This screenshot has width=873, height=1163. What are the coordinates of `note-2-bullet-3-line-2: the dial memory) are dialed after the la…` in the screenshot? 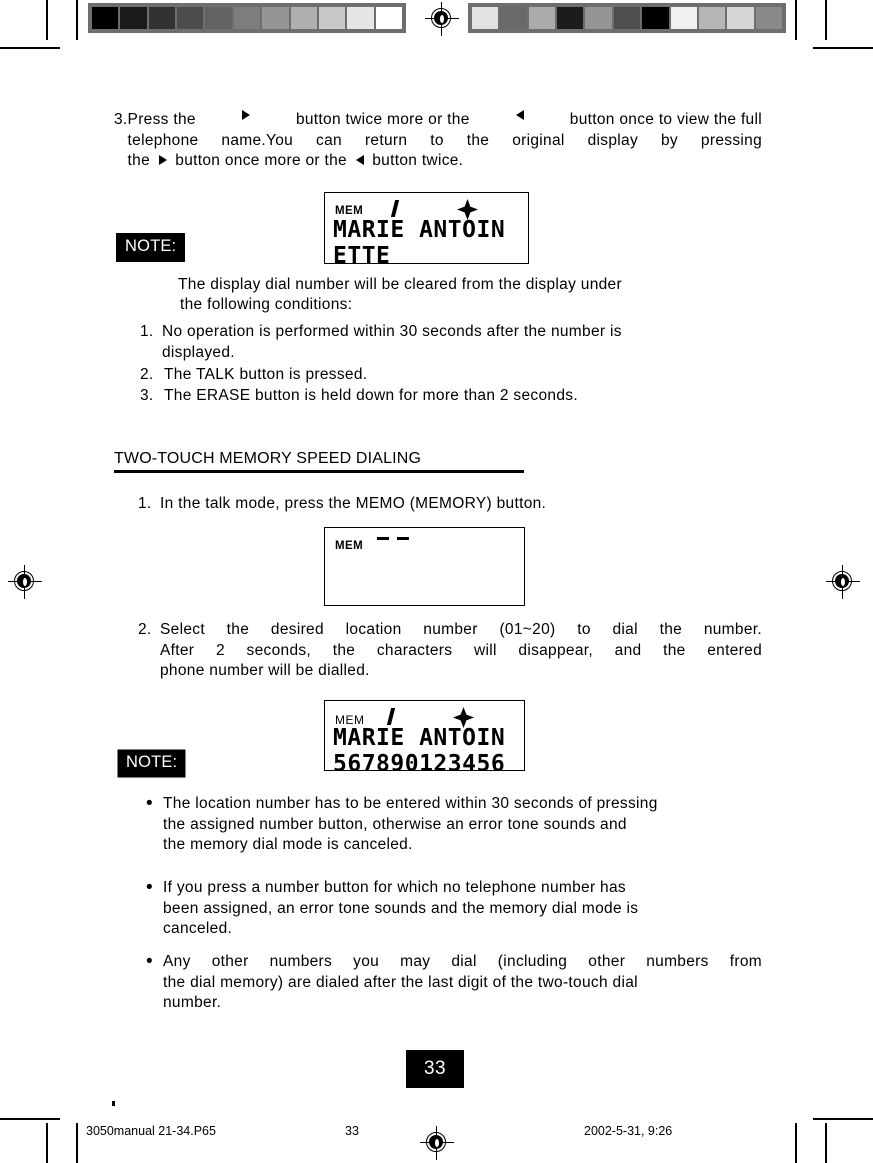 It's located at (400, 982).